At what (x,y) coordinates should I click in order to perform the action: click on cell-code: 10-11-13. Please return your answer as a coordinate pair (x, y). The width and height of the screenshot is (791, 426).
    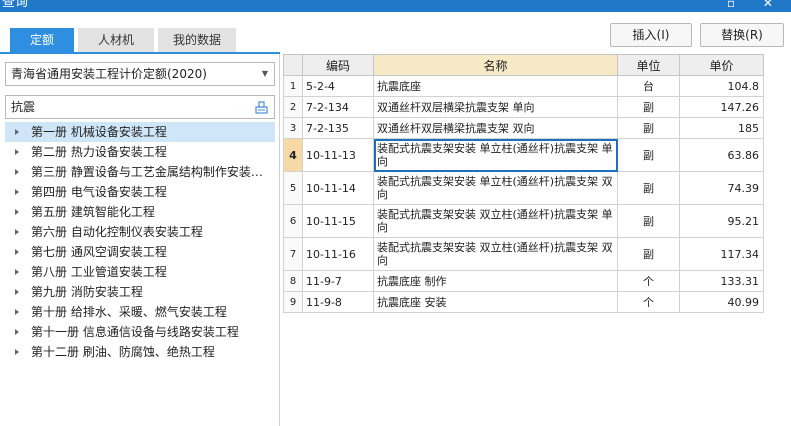
    Looking at the image, I should click on (338, 155).